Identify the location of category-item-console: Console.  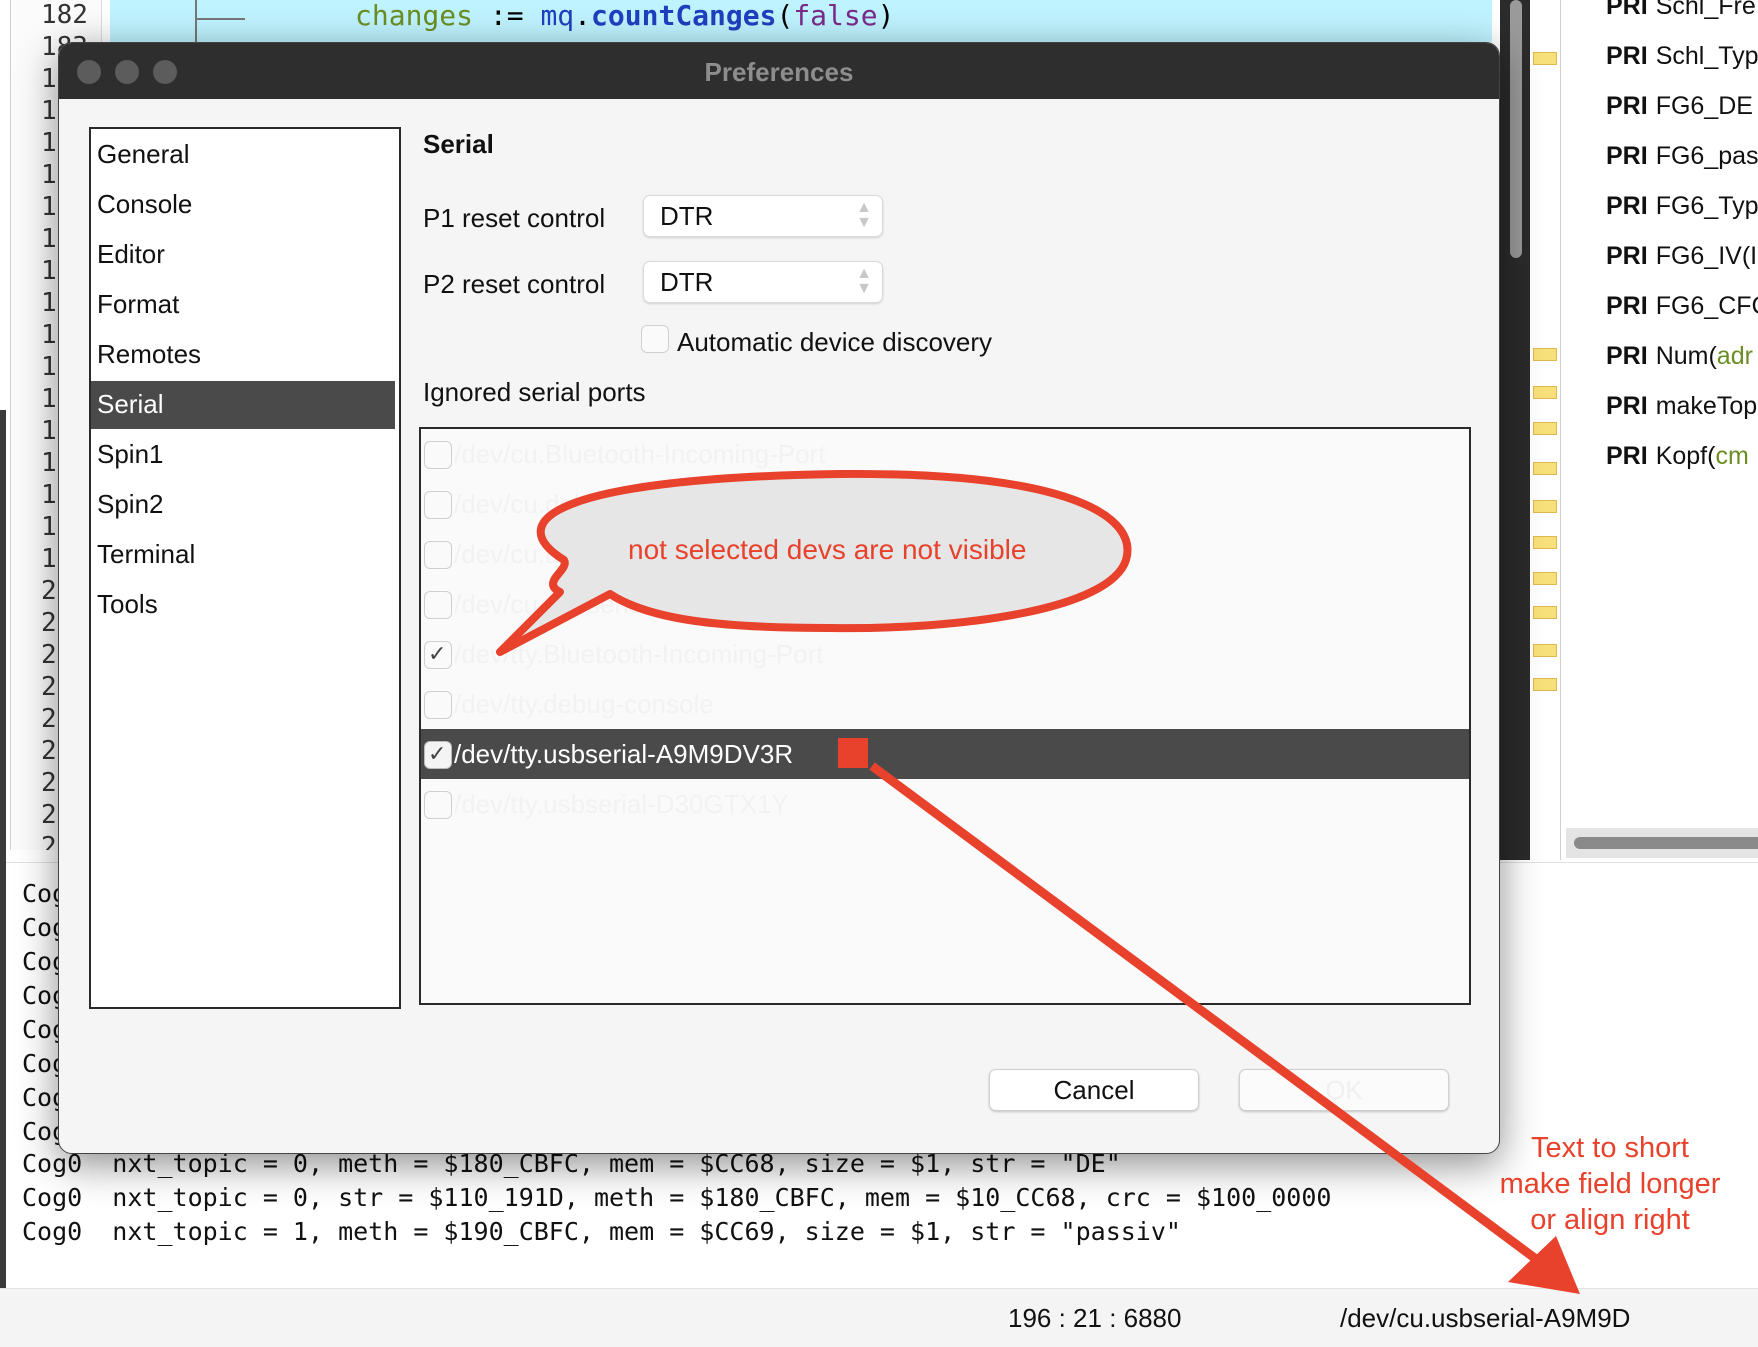
(245, 205).